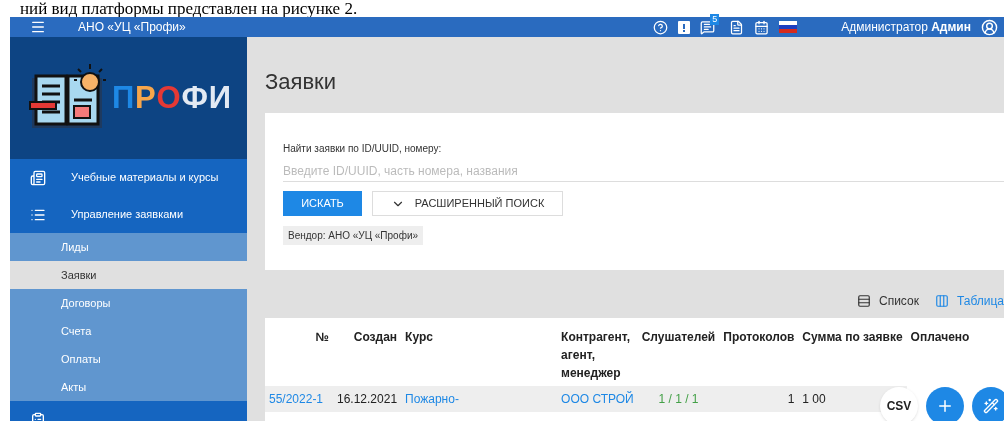 This screenshot has width=1004, height=421. I want to click on table-cell: 1, so click(791, 399).